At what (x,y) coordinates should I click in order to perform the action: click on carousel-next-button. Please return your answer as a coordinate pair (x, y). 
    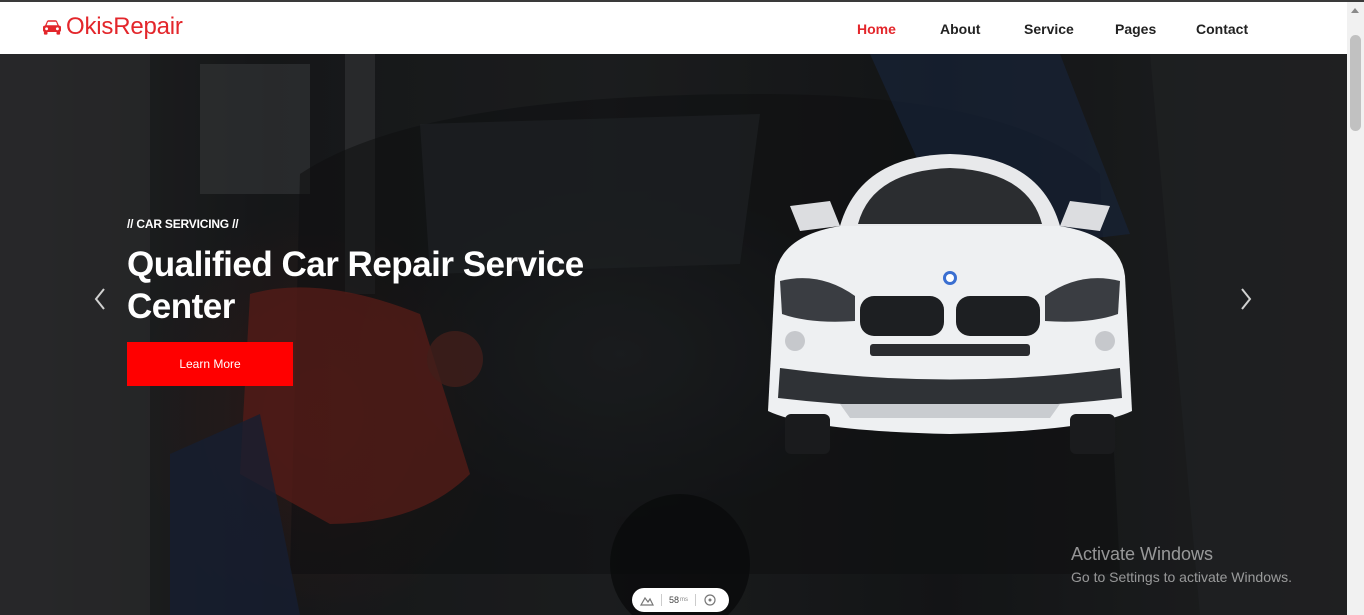
    Looking at the image, I should click on (1246, 299).